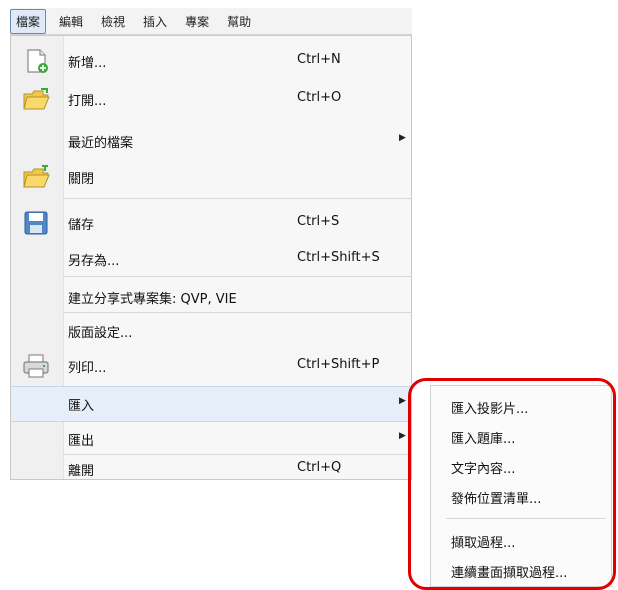 The width and height of the screenshot is (618, 590). What do you see at coordinates (211, 177) in the screenshot?
I see `menu-item-close: 關閉` at bounding box center [211, 177].